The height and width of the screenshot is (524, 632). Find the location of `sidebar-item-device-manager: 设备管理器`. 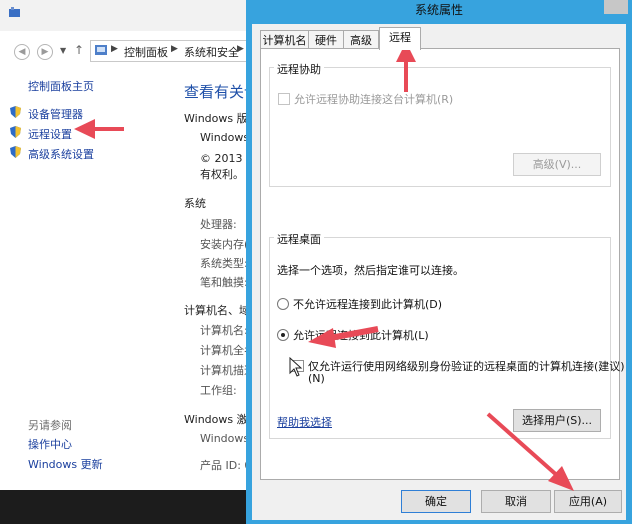

sidebar-item-device-manager: 设备管理器 is located at coordinates (55, 114).